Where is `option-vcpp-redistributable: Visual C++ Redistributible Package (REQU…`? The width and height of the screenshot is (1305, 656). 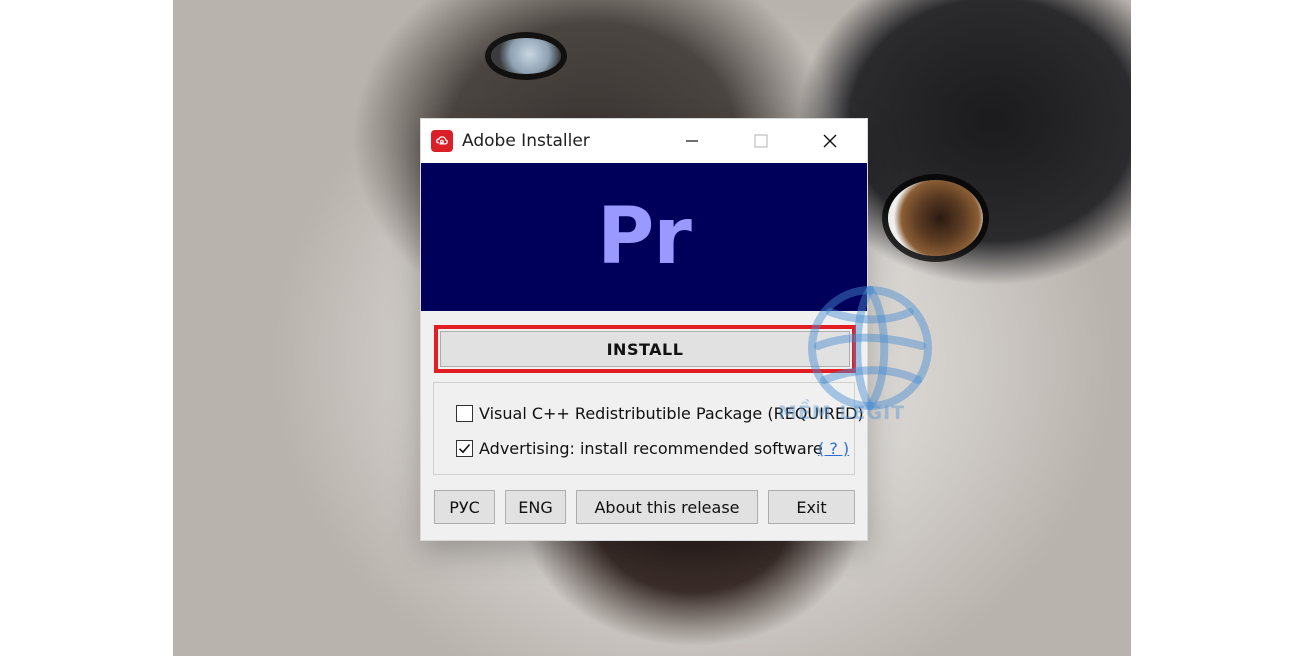
option-vcpp-redistributable: Visual C++ Redistributible Package (REQU… is located at coordinates (660, 413).